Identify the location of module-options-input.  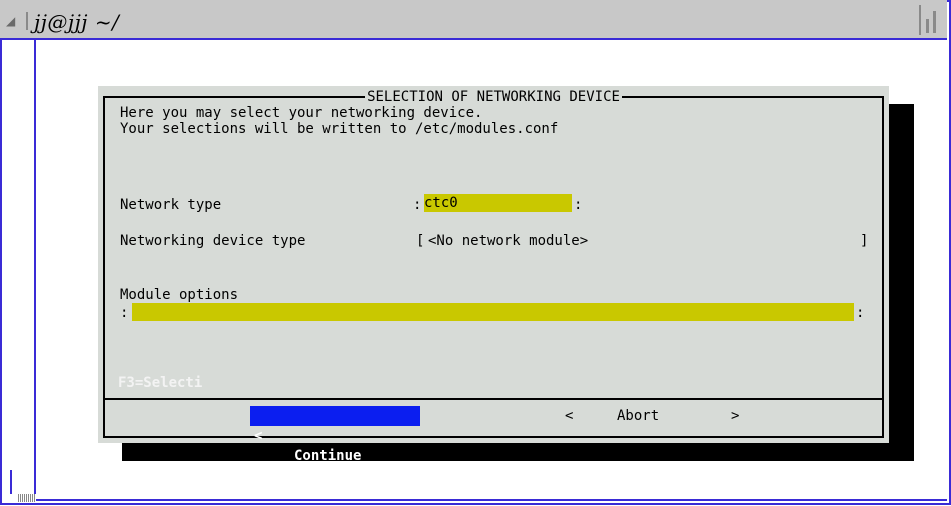
(493, 312).